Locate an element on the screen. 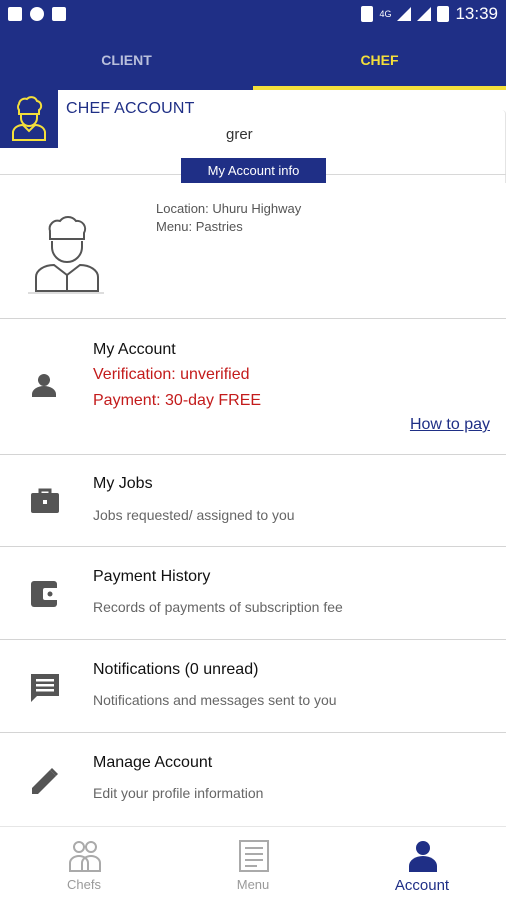  chef-badge is located at coordinates (29, 119).